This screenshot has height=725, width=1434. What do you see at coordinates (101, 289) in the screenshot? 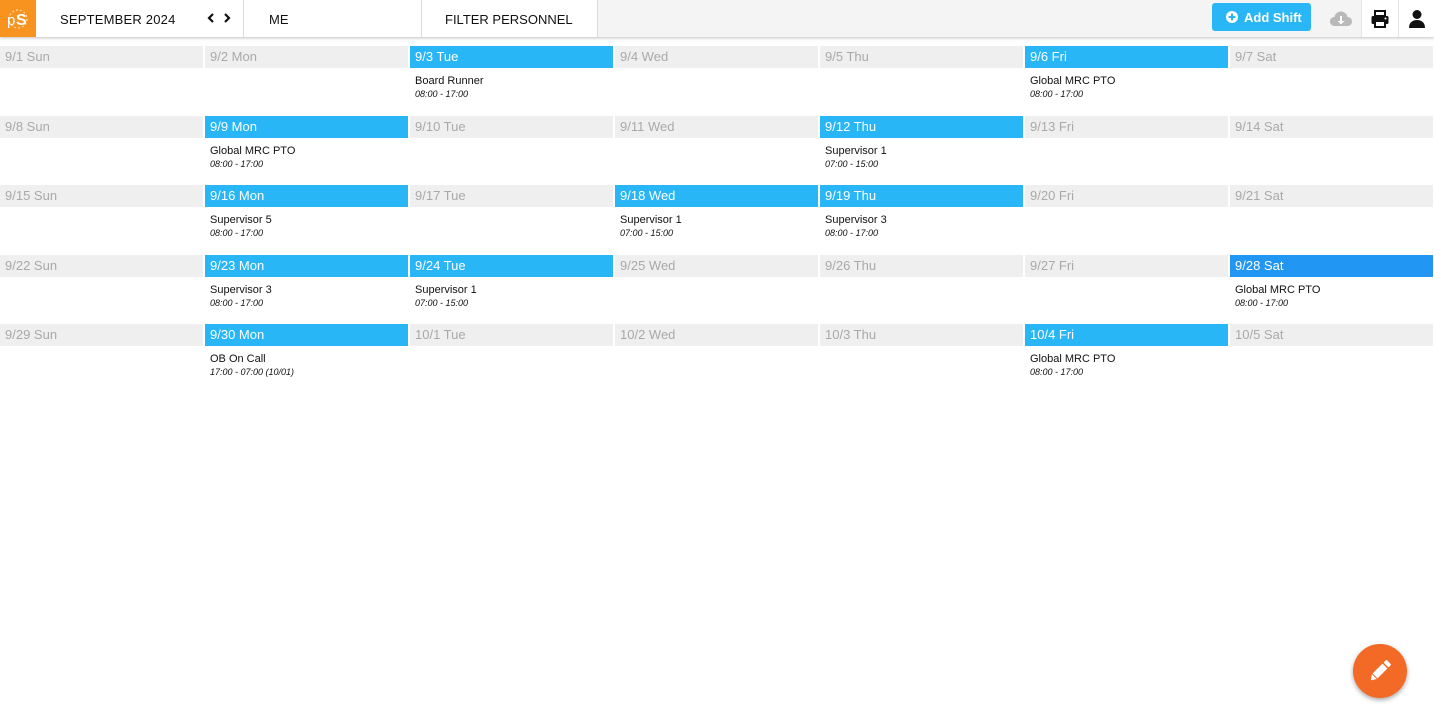
I see `calendar-day-cell: 9/22 Sun` at bounding box center [101, 289].